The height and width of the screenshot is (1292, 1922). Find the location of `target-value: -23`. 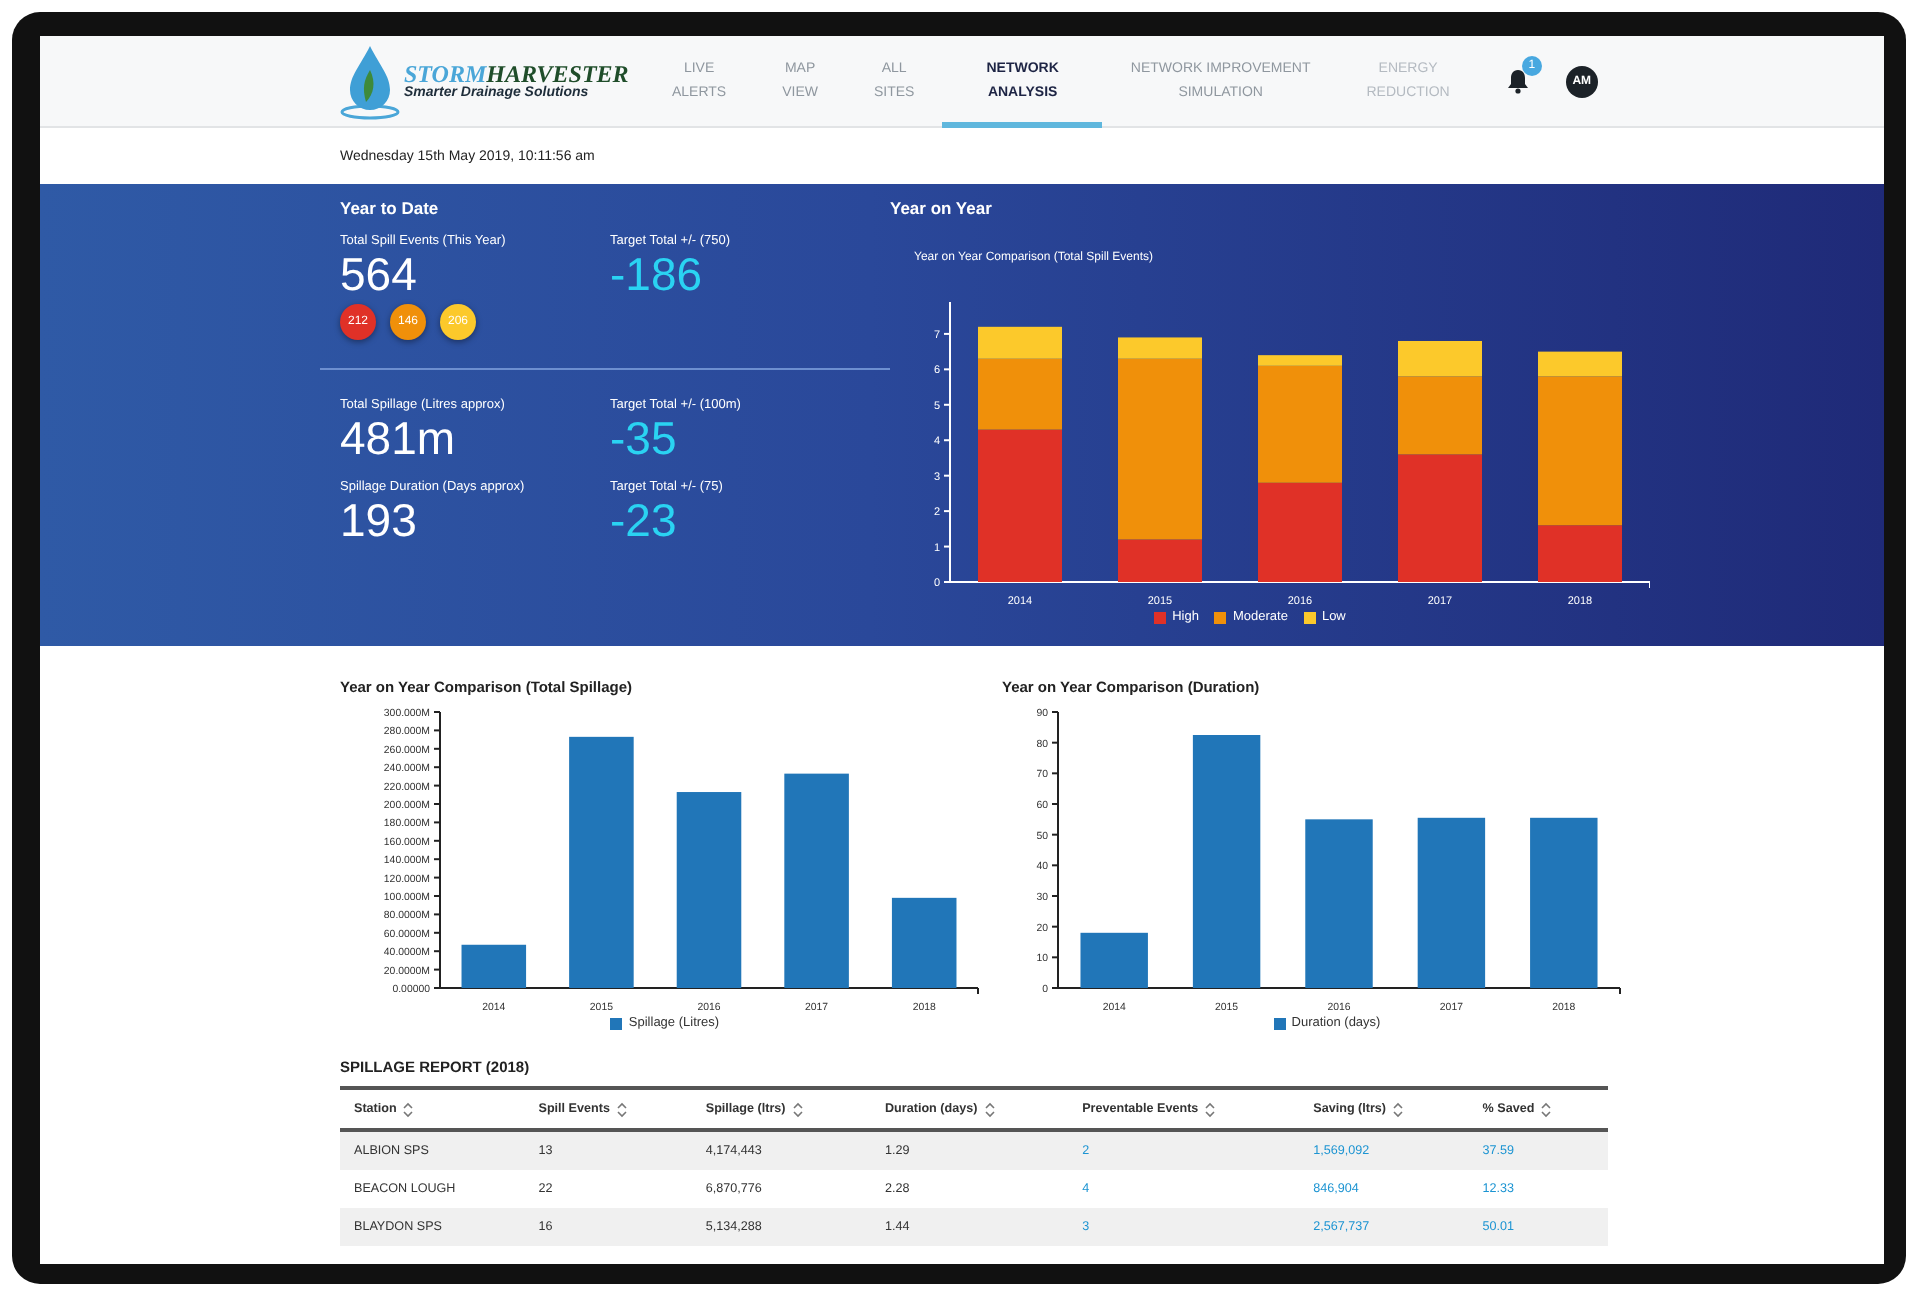

target-value: -23 is located at coordinates (644, 520).